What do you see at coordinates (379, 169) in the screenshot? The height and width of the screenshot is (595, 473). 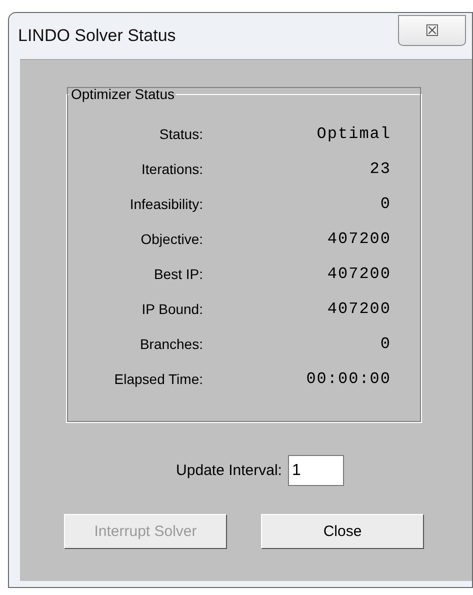 I see `field-value: 23` at bounding box center [379, 169].